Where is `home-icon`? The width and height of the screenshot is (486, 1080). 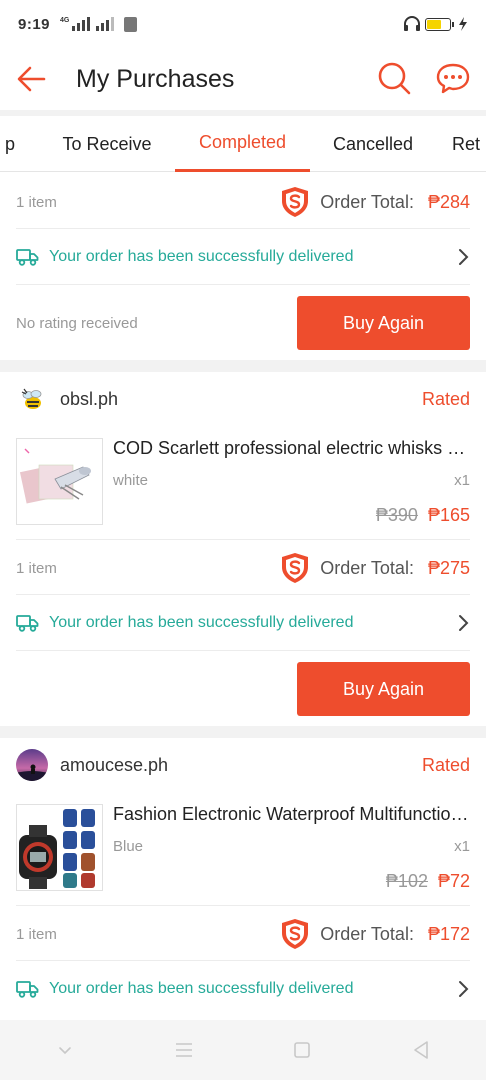
home-icon is located at coordinates (302, 1050).